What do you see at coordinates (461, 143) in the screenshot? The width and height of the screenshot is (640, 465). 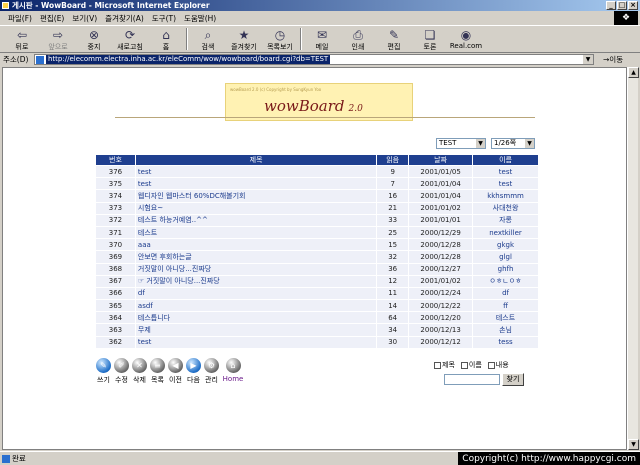 I see `board-select: TEST ▼` at bounding box center [461, 143].